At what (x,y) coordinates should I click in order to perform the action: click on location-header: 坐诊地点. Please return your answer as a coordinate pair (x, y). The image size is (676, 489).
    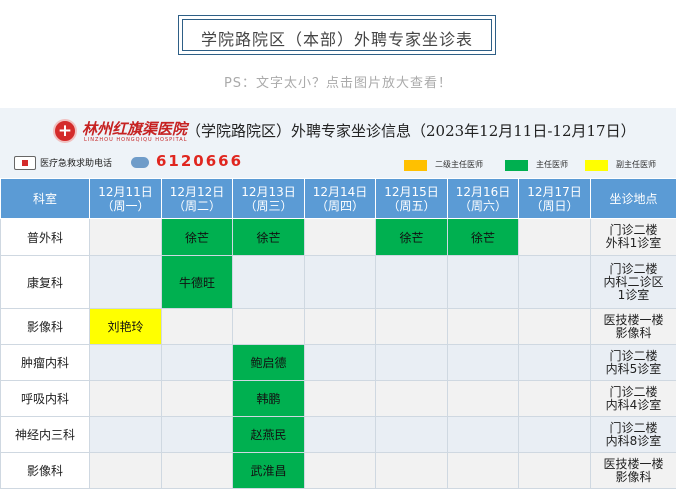
    Looking at the image, I should click on (633, 198).